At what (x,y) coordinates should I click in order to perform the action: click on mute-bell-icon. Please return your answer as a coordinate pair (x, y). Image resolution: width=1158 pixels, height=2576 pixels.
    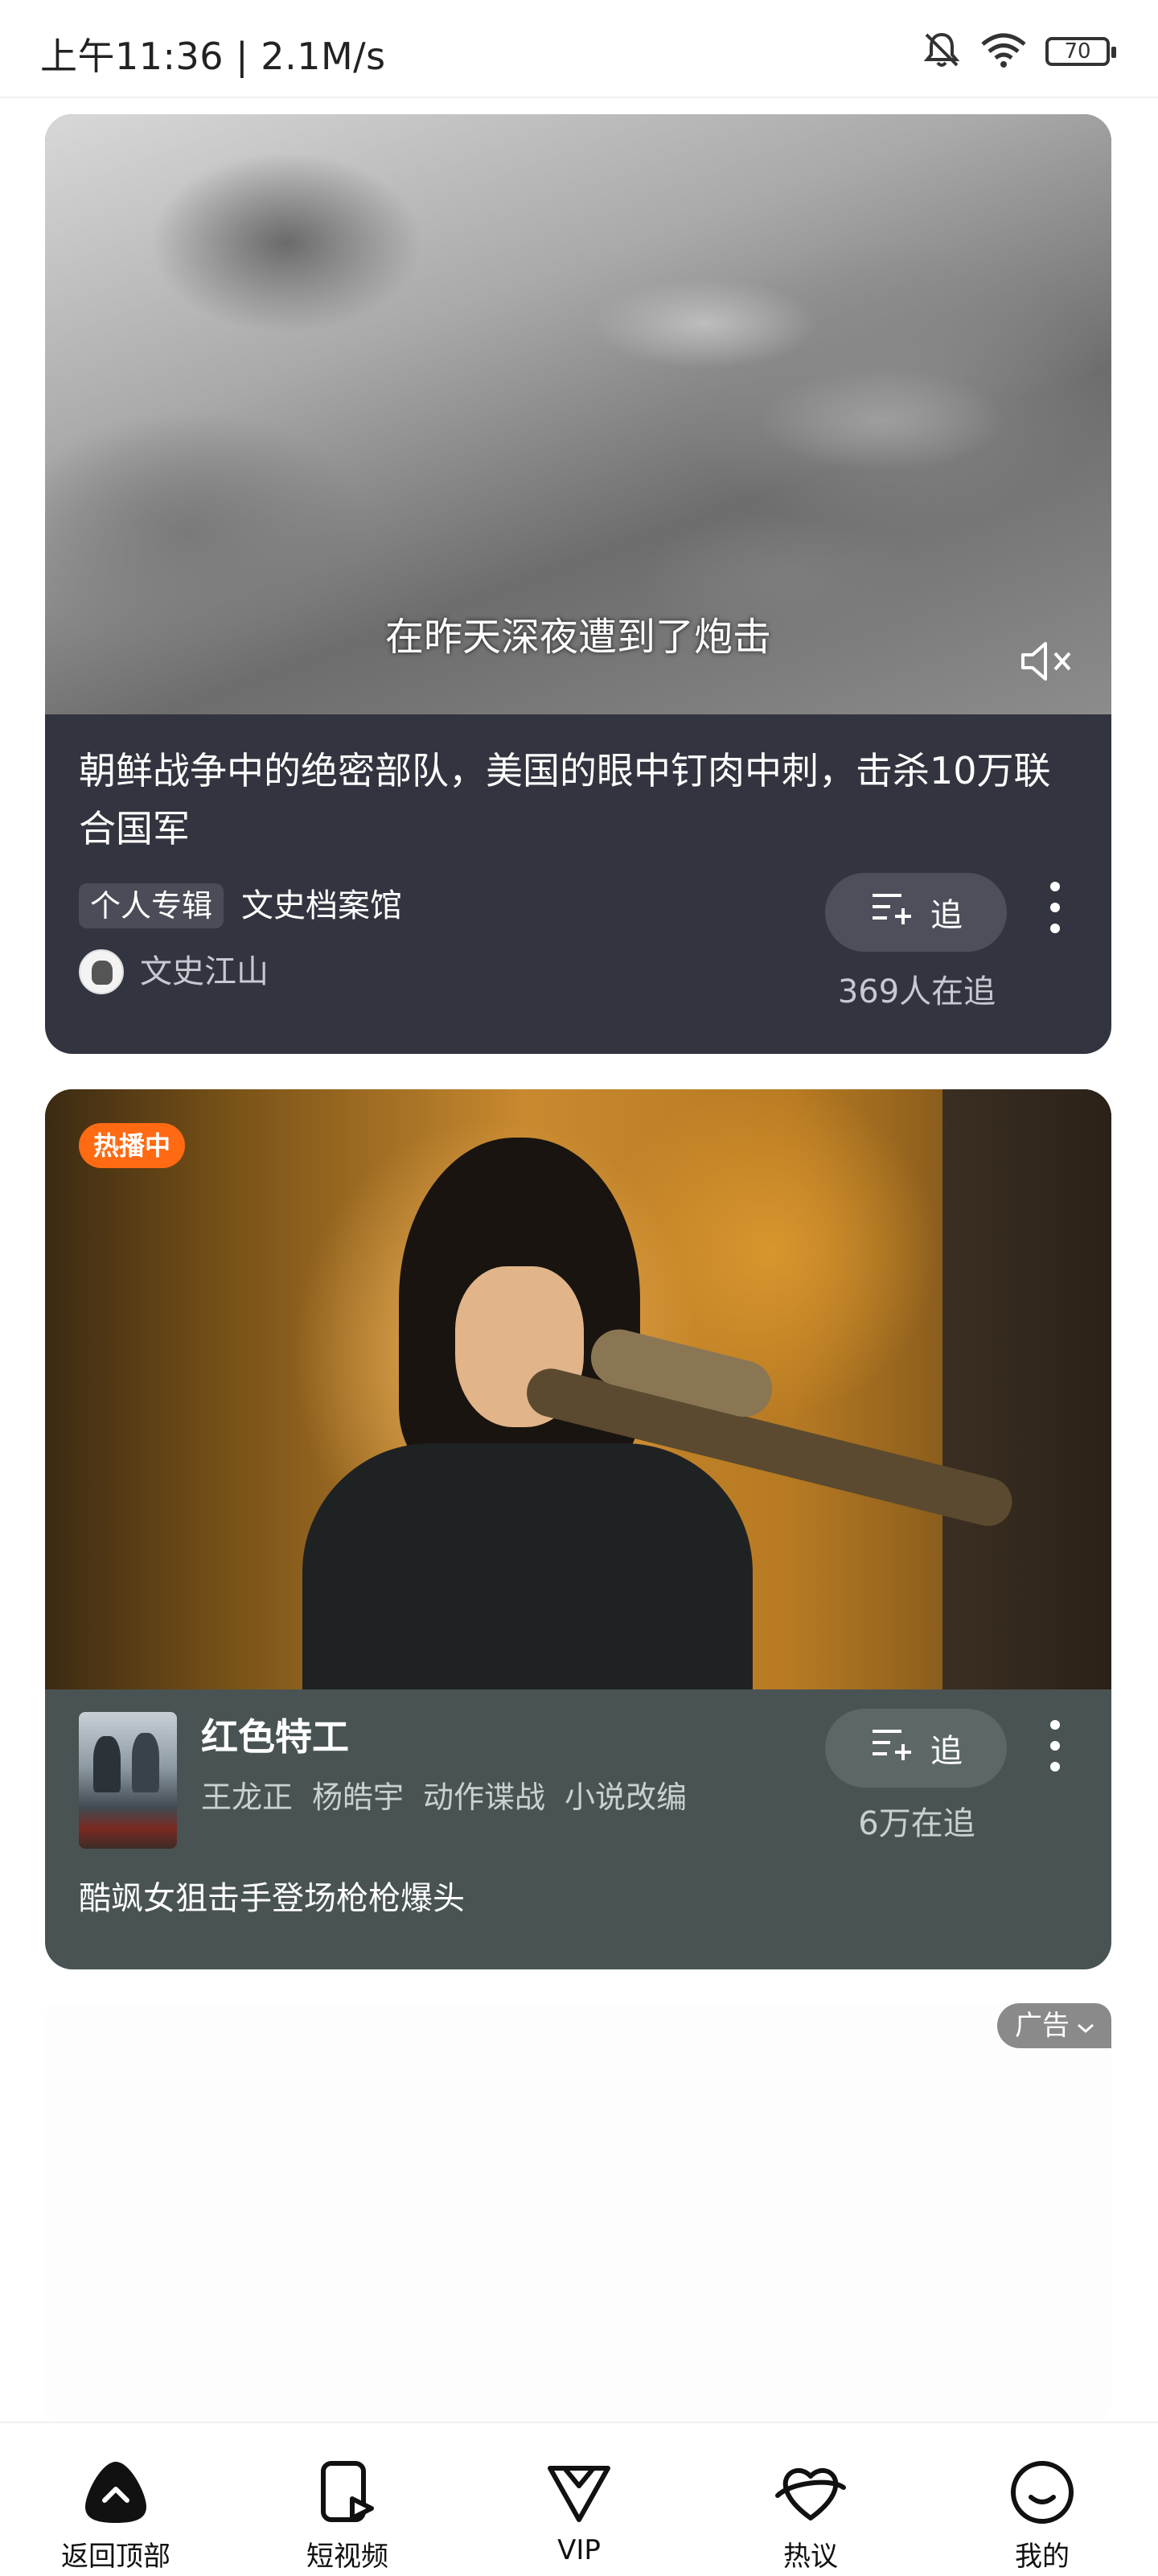
    Looking at the image, I should click on (942, 51).